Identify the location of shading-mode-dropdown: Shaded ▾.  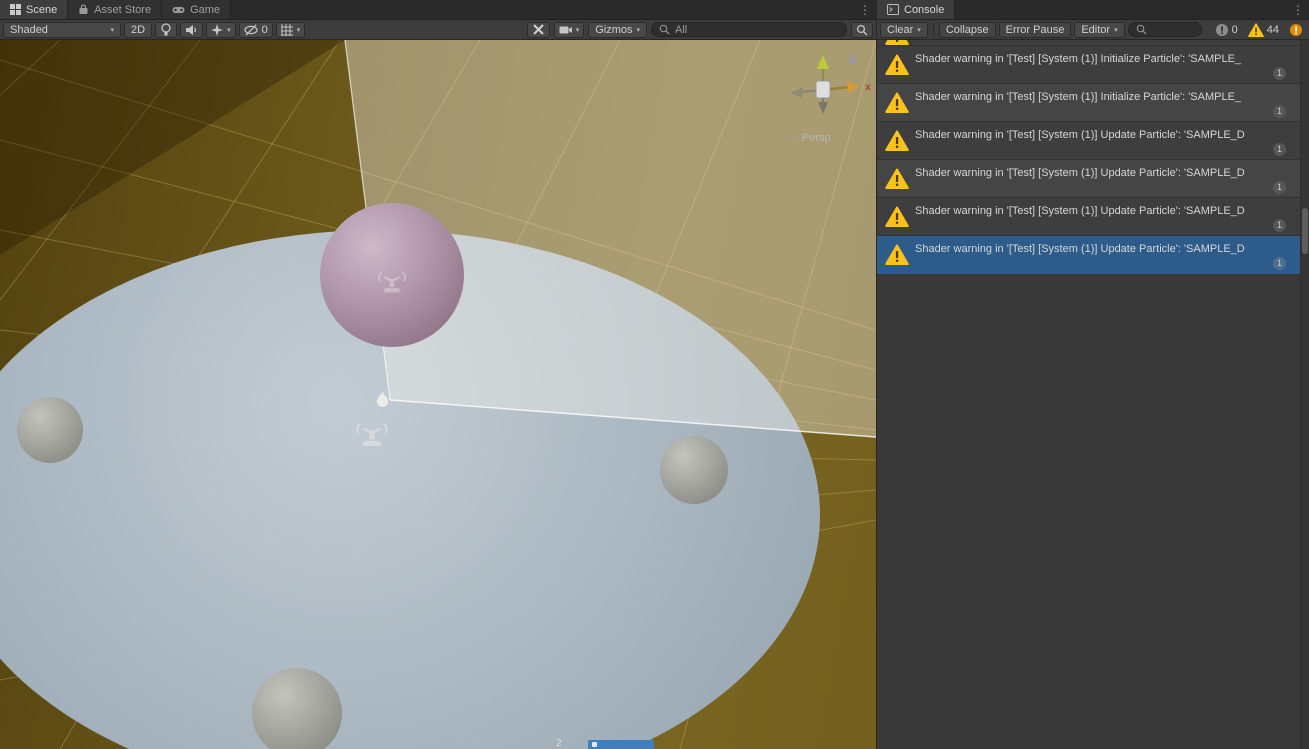
(62, 29).